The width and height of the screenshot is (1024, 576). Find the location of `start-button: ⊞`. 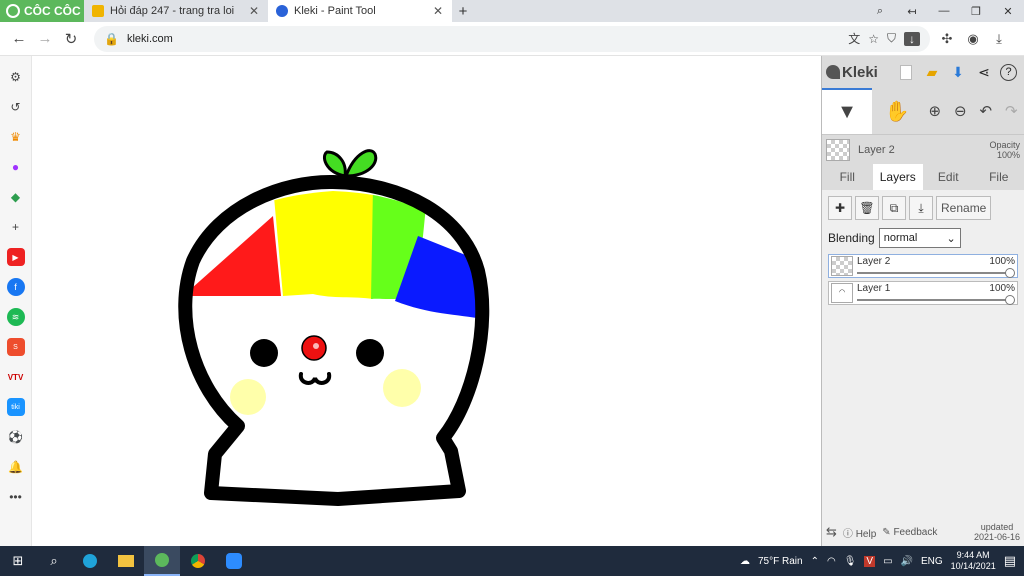

start-button: ⊞ is located at coordinates (18, 561).